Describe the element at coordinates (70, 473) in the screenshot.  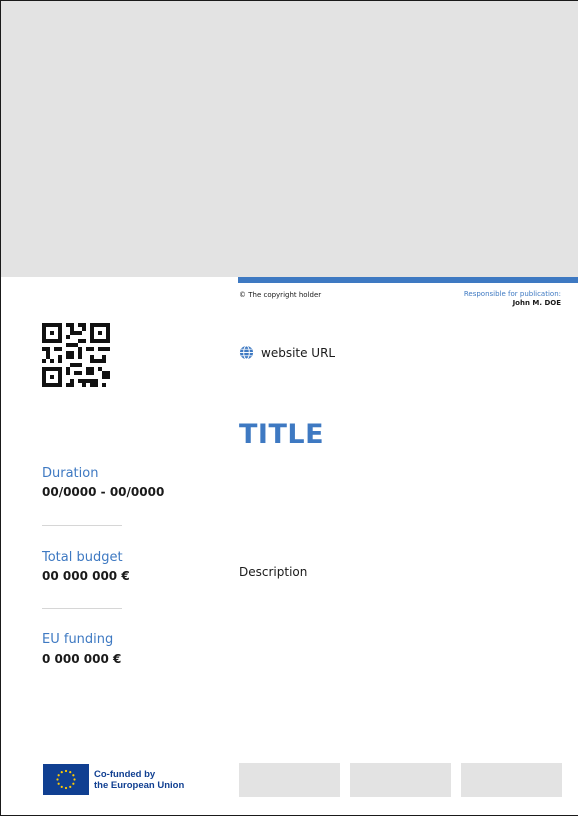
I see `duration-label: Duration` at that location.